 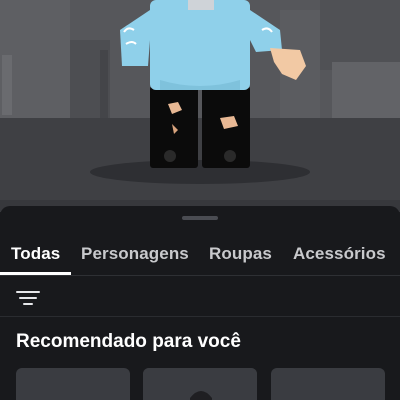 I want to click on section-title: Recomendado para você, so click(x=128, y=341).